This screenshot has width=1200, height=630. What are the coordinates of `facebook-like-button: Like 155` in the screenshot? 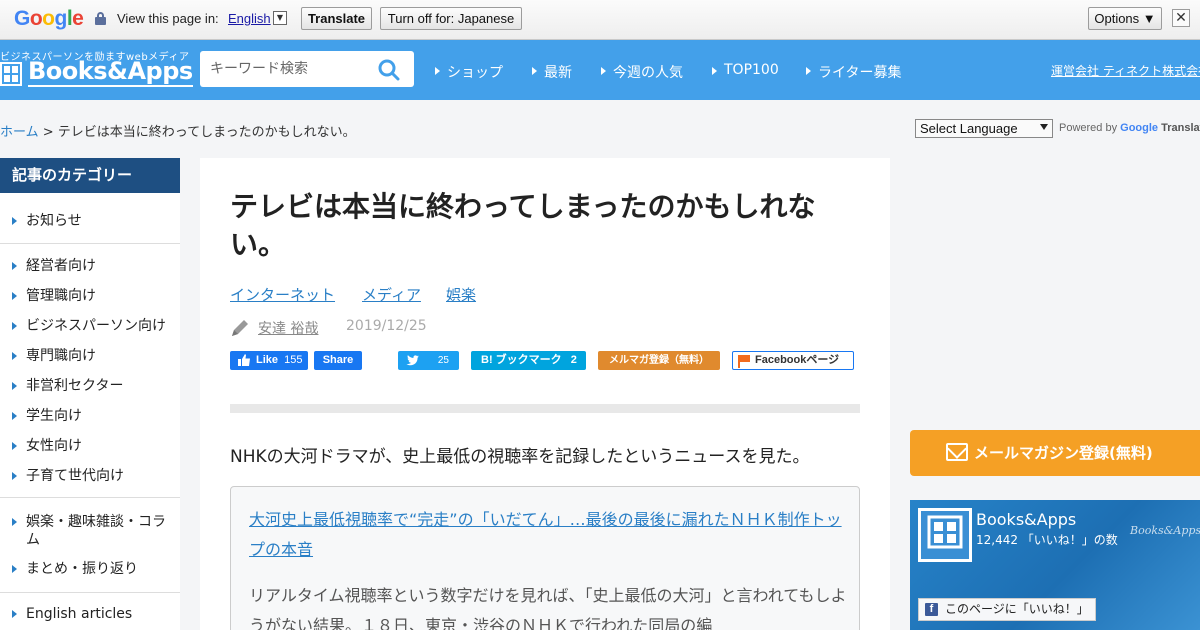 It's located at (269, 360).